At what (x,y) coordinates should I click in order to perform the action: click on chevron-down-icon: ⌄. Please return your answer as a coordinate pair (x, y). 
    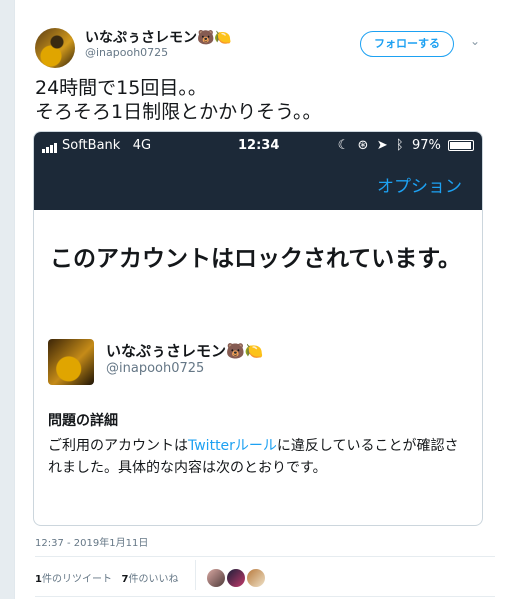
    Looking at the image, I should click on (477, 41).